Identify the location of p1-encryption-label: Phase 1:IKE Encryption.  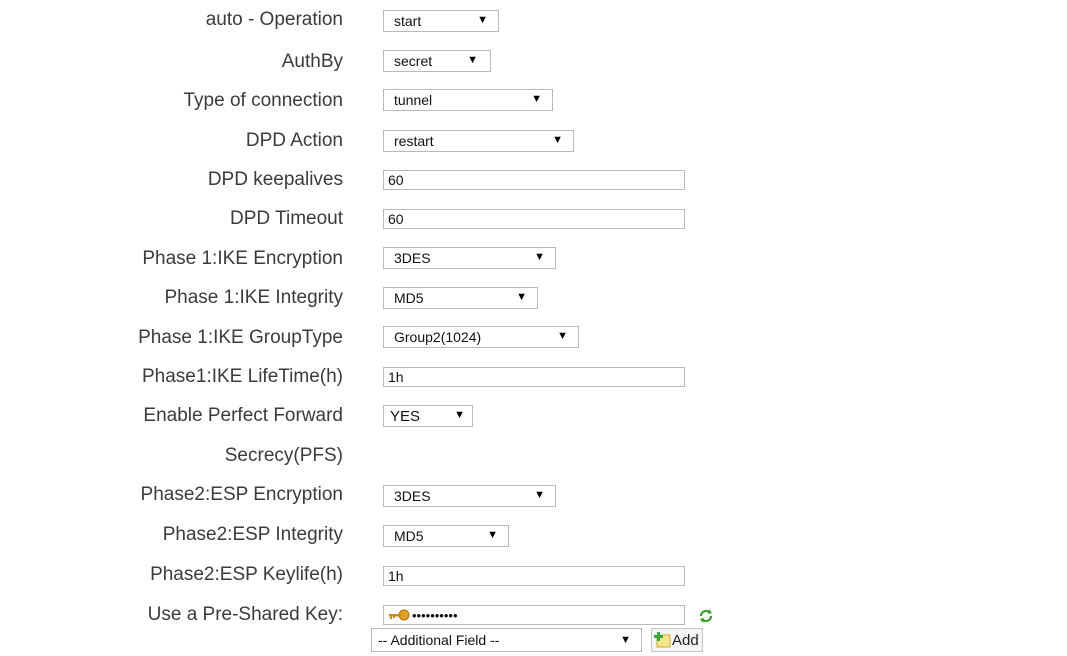
(242, 258).